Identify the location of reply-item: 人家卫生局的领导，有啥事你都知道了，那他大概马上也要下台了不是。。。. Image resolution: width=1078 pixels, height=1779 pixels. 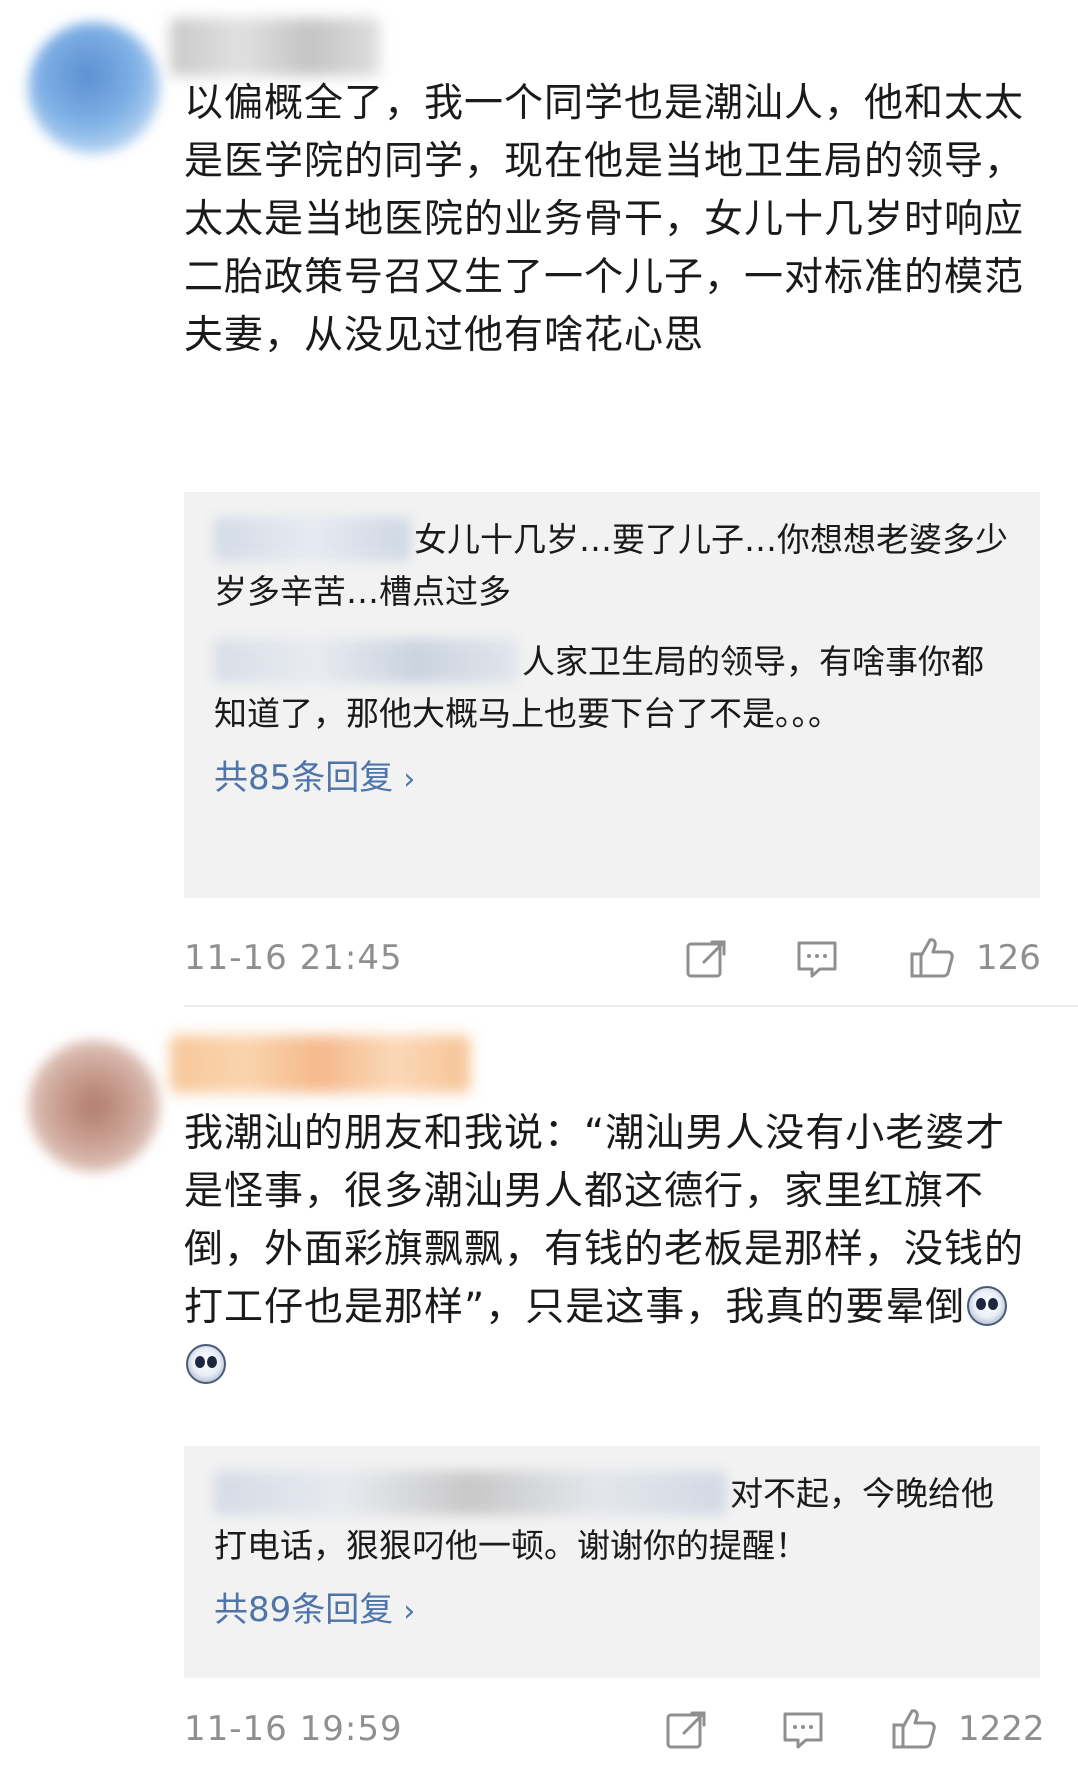
(612, 688).